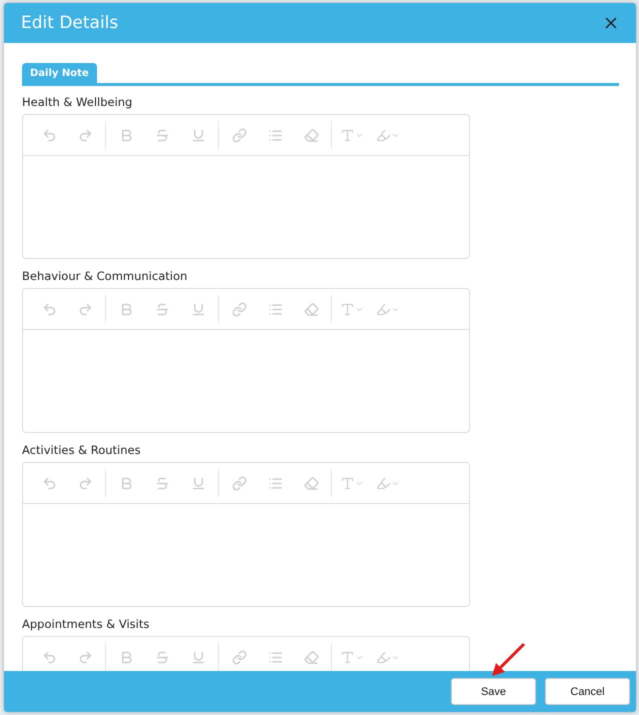 The height and width of the screenshot is (715, 639). Describe the element at coordinates (82, 450) in the screenshot. I see `field-label: Activities & Routines` at that location.